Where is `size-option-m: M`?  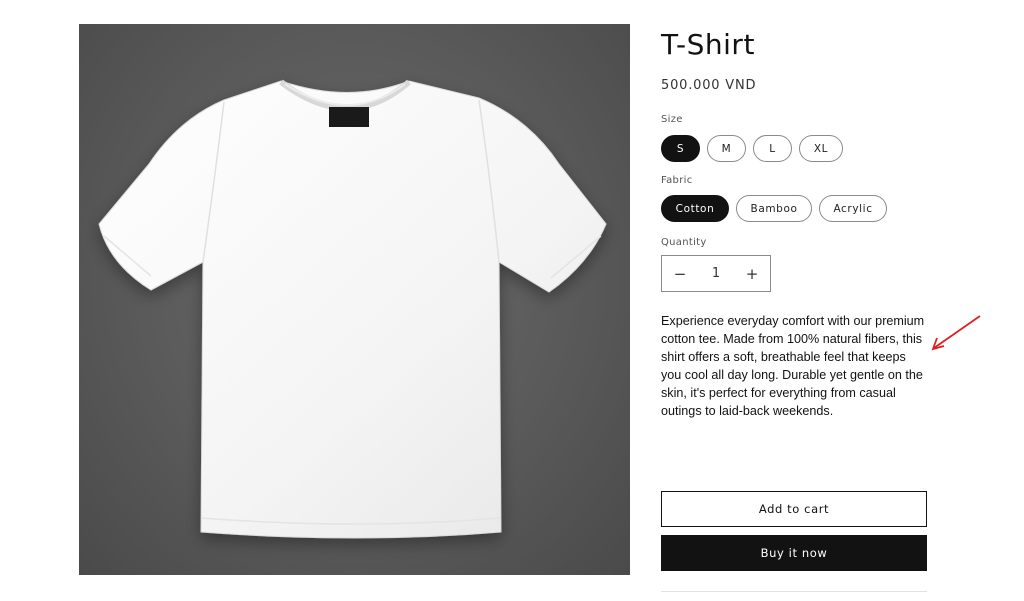
size-option-m: M is located at coordinates (726, 148).